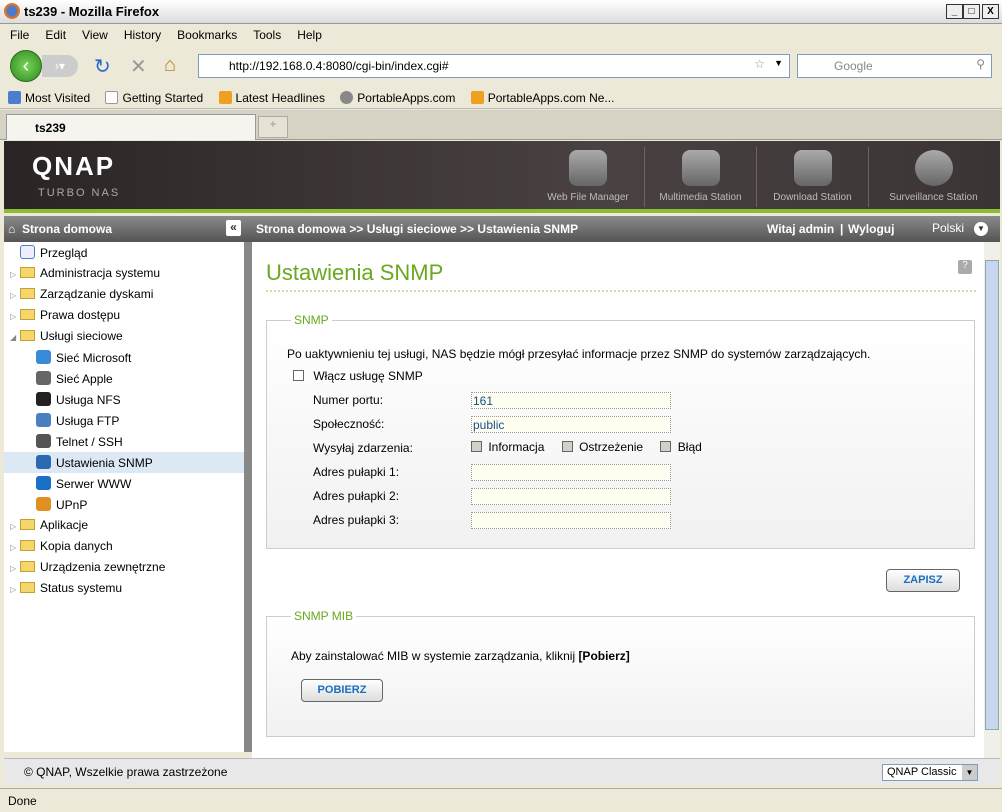 The height and width of the screenshot is (812, 1002). What do you see at coordinates (516, 447) in the screenshot?
I see `event-info-label: Informacja` at bounding box center [516, 447].